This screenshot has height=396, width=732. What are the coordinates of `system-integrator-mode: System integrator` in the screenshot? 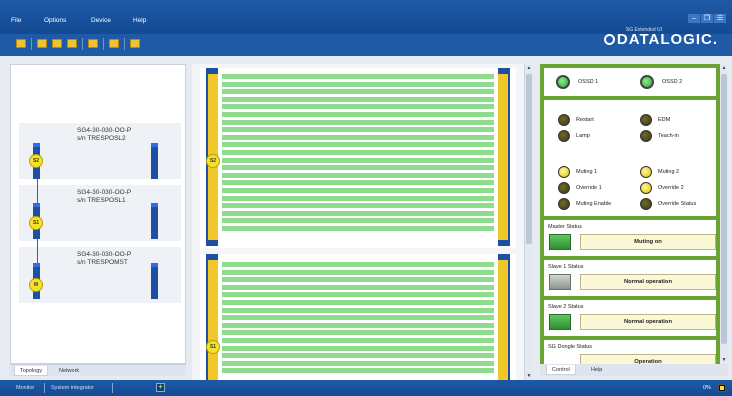 It's located at (72, 388).